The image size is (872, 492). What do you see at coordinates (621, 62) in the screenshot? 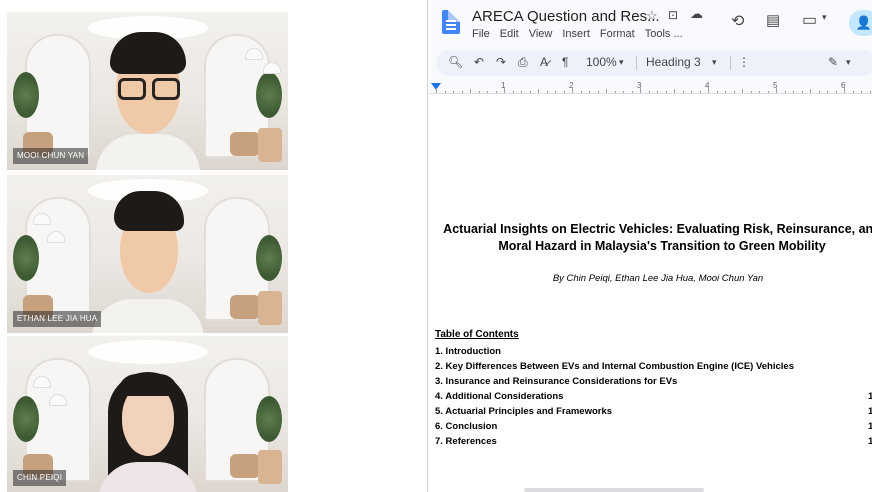
I see `zoom-dropdown-icon: ▾` at bounding box center [621, 62].